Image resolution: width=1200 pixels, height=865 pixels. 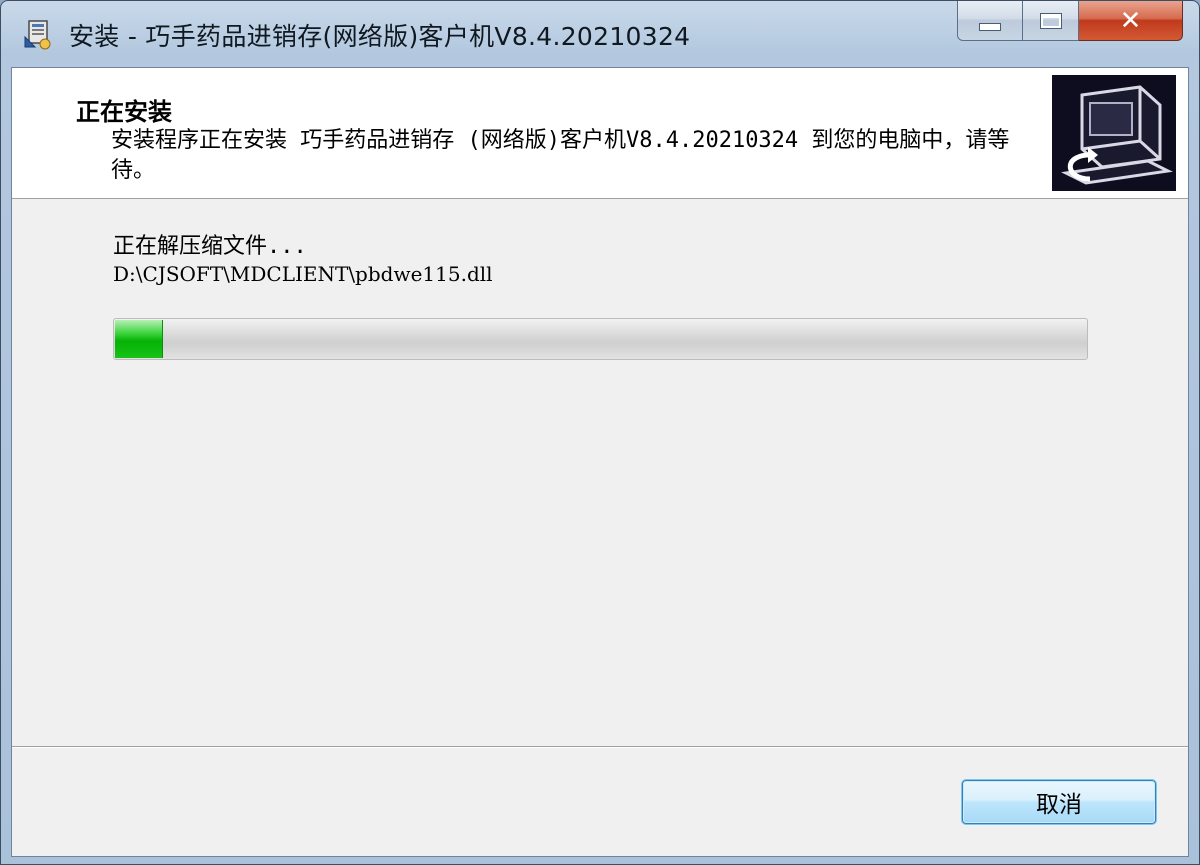 I want to click on close-icon: ✕, so click(x=1130, y=20).